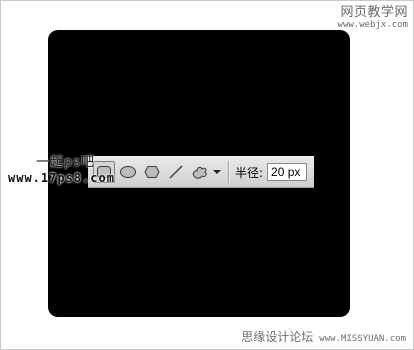 This screenshot has height=350, width=414. I want to click on line-icon, so click(176, 172).